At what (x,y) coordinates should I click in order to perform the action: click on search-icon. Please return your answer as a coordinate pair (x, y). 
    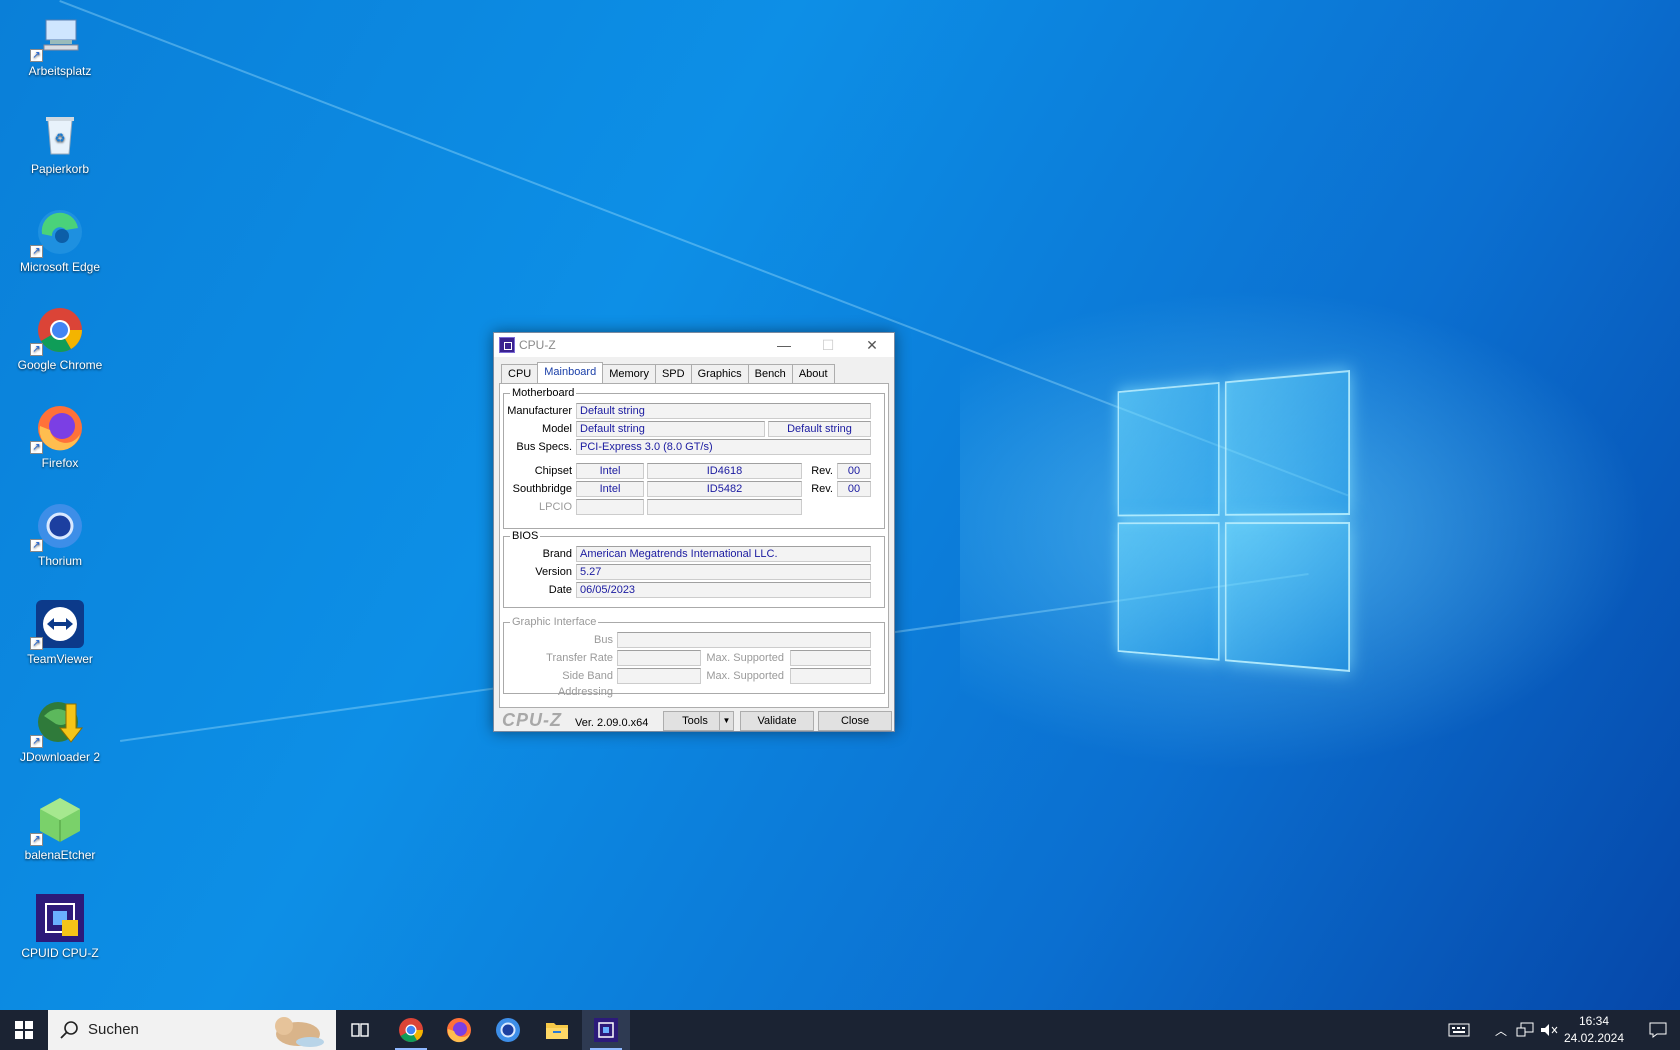
    Looking at the image, I should click on (69, 1030).